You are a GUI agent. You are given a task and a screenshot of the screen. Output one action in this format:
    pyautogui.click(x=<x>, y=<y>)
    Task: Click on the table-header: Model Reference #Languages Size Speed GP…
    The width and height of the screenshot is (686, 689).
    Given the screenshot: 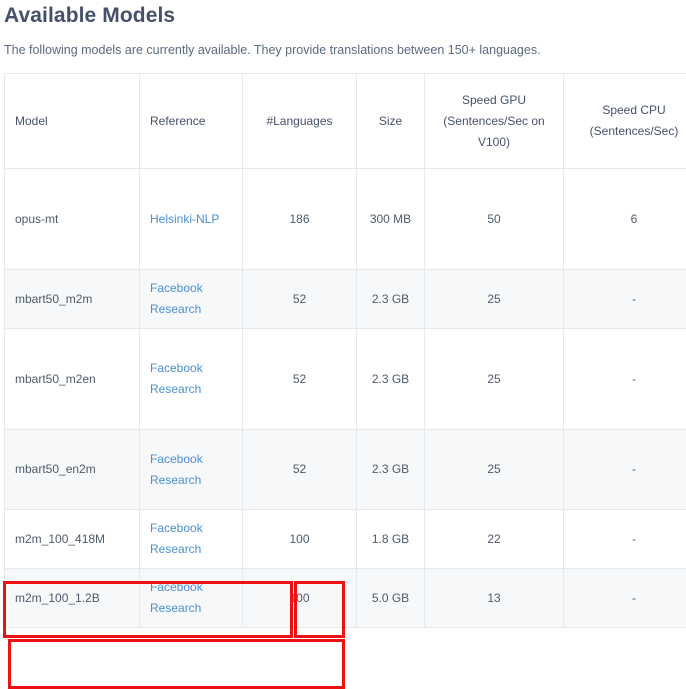 What is the action you would take?
    pyautogui.click(x=345, y=121)
    